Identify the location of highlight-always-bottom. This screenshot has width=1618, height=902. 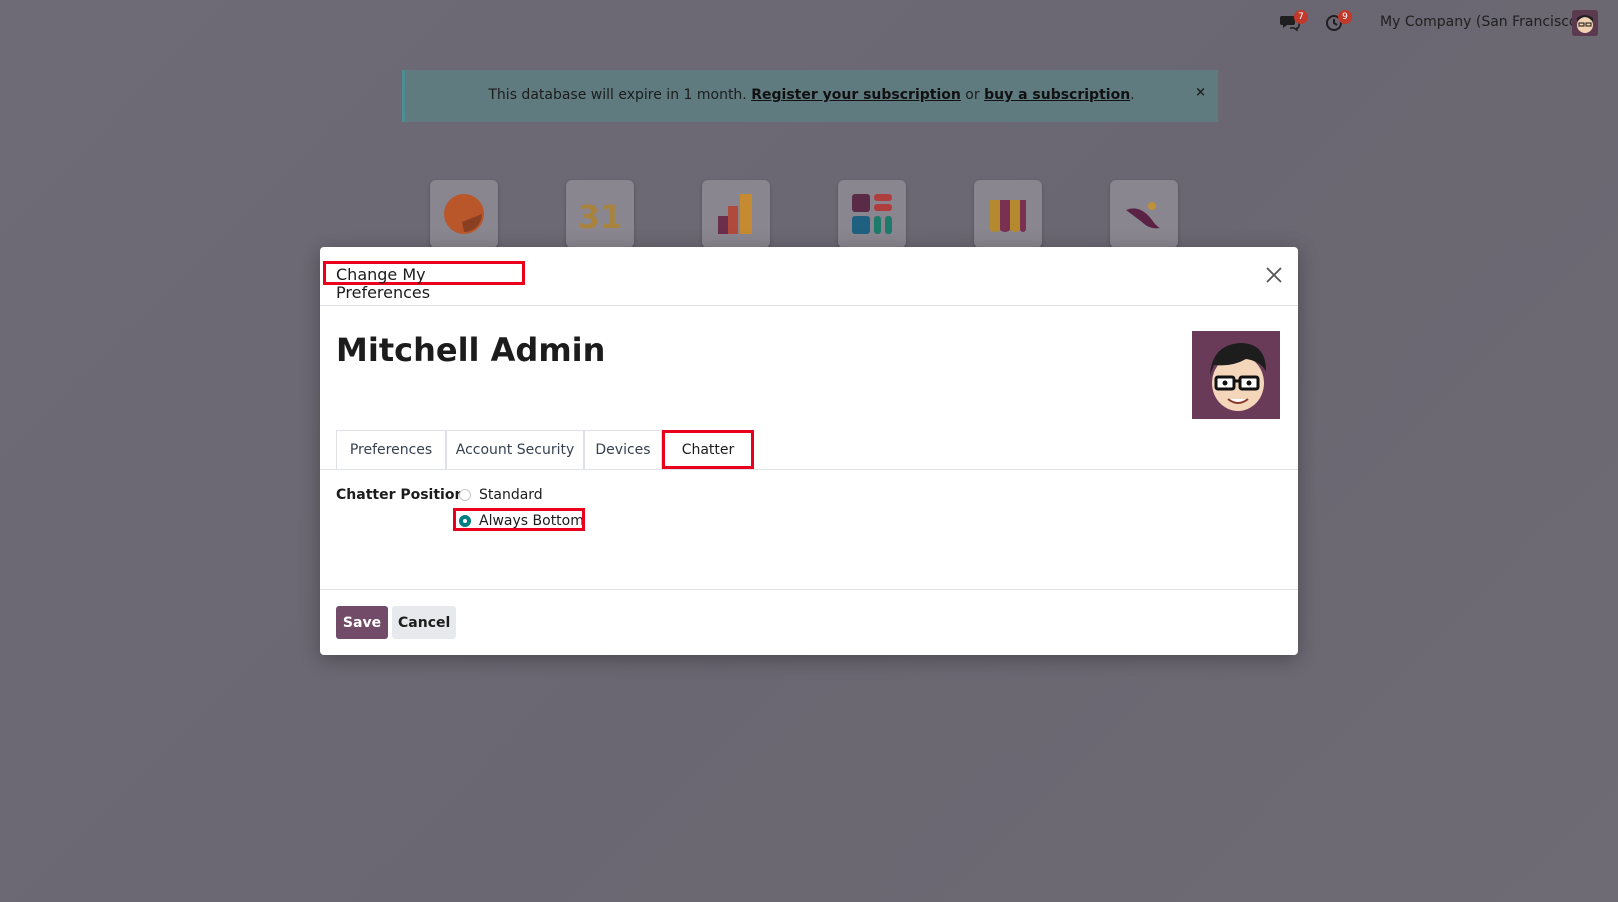
(519, 519).